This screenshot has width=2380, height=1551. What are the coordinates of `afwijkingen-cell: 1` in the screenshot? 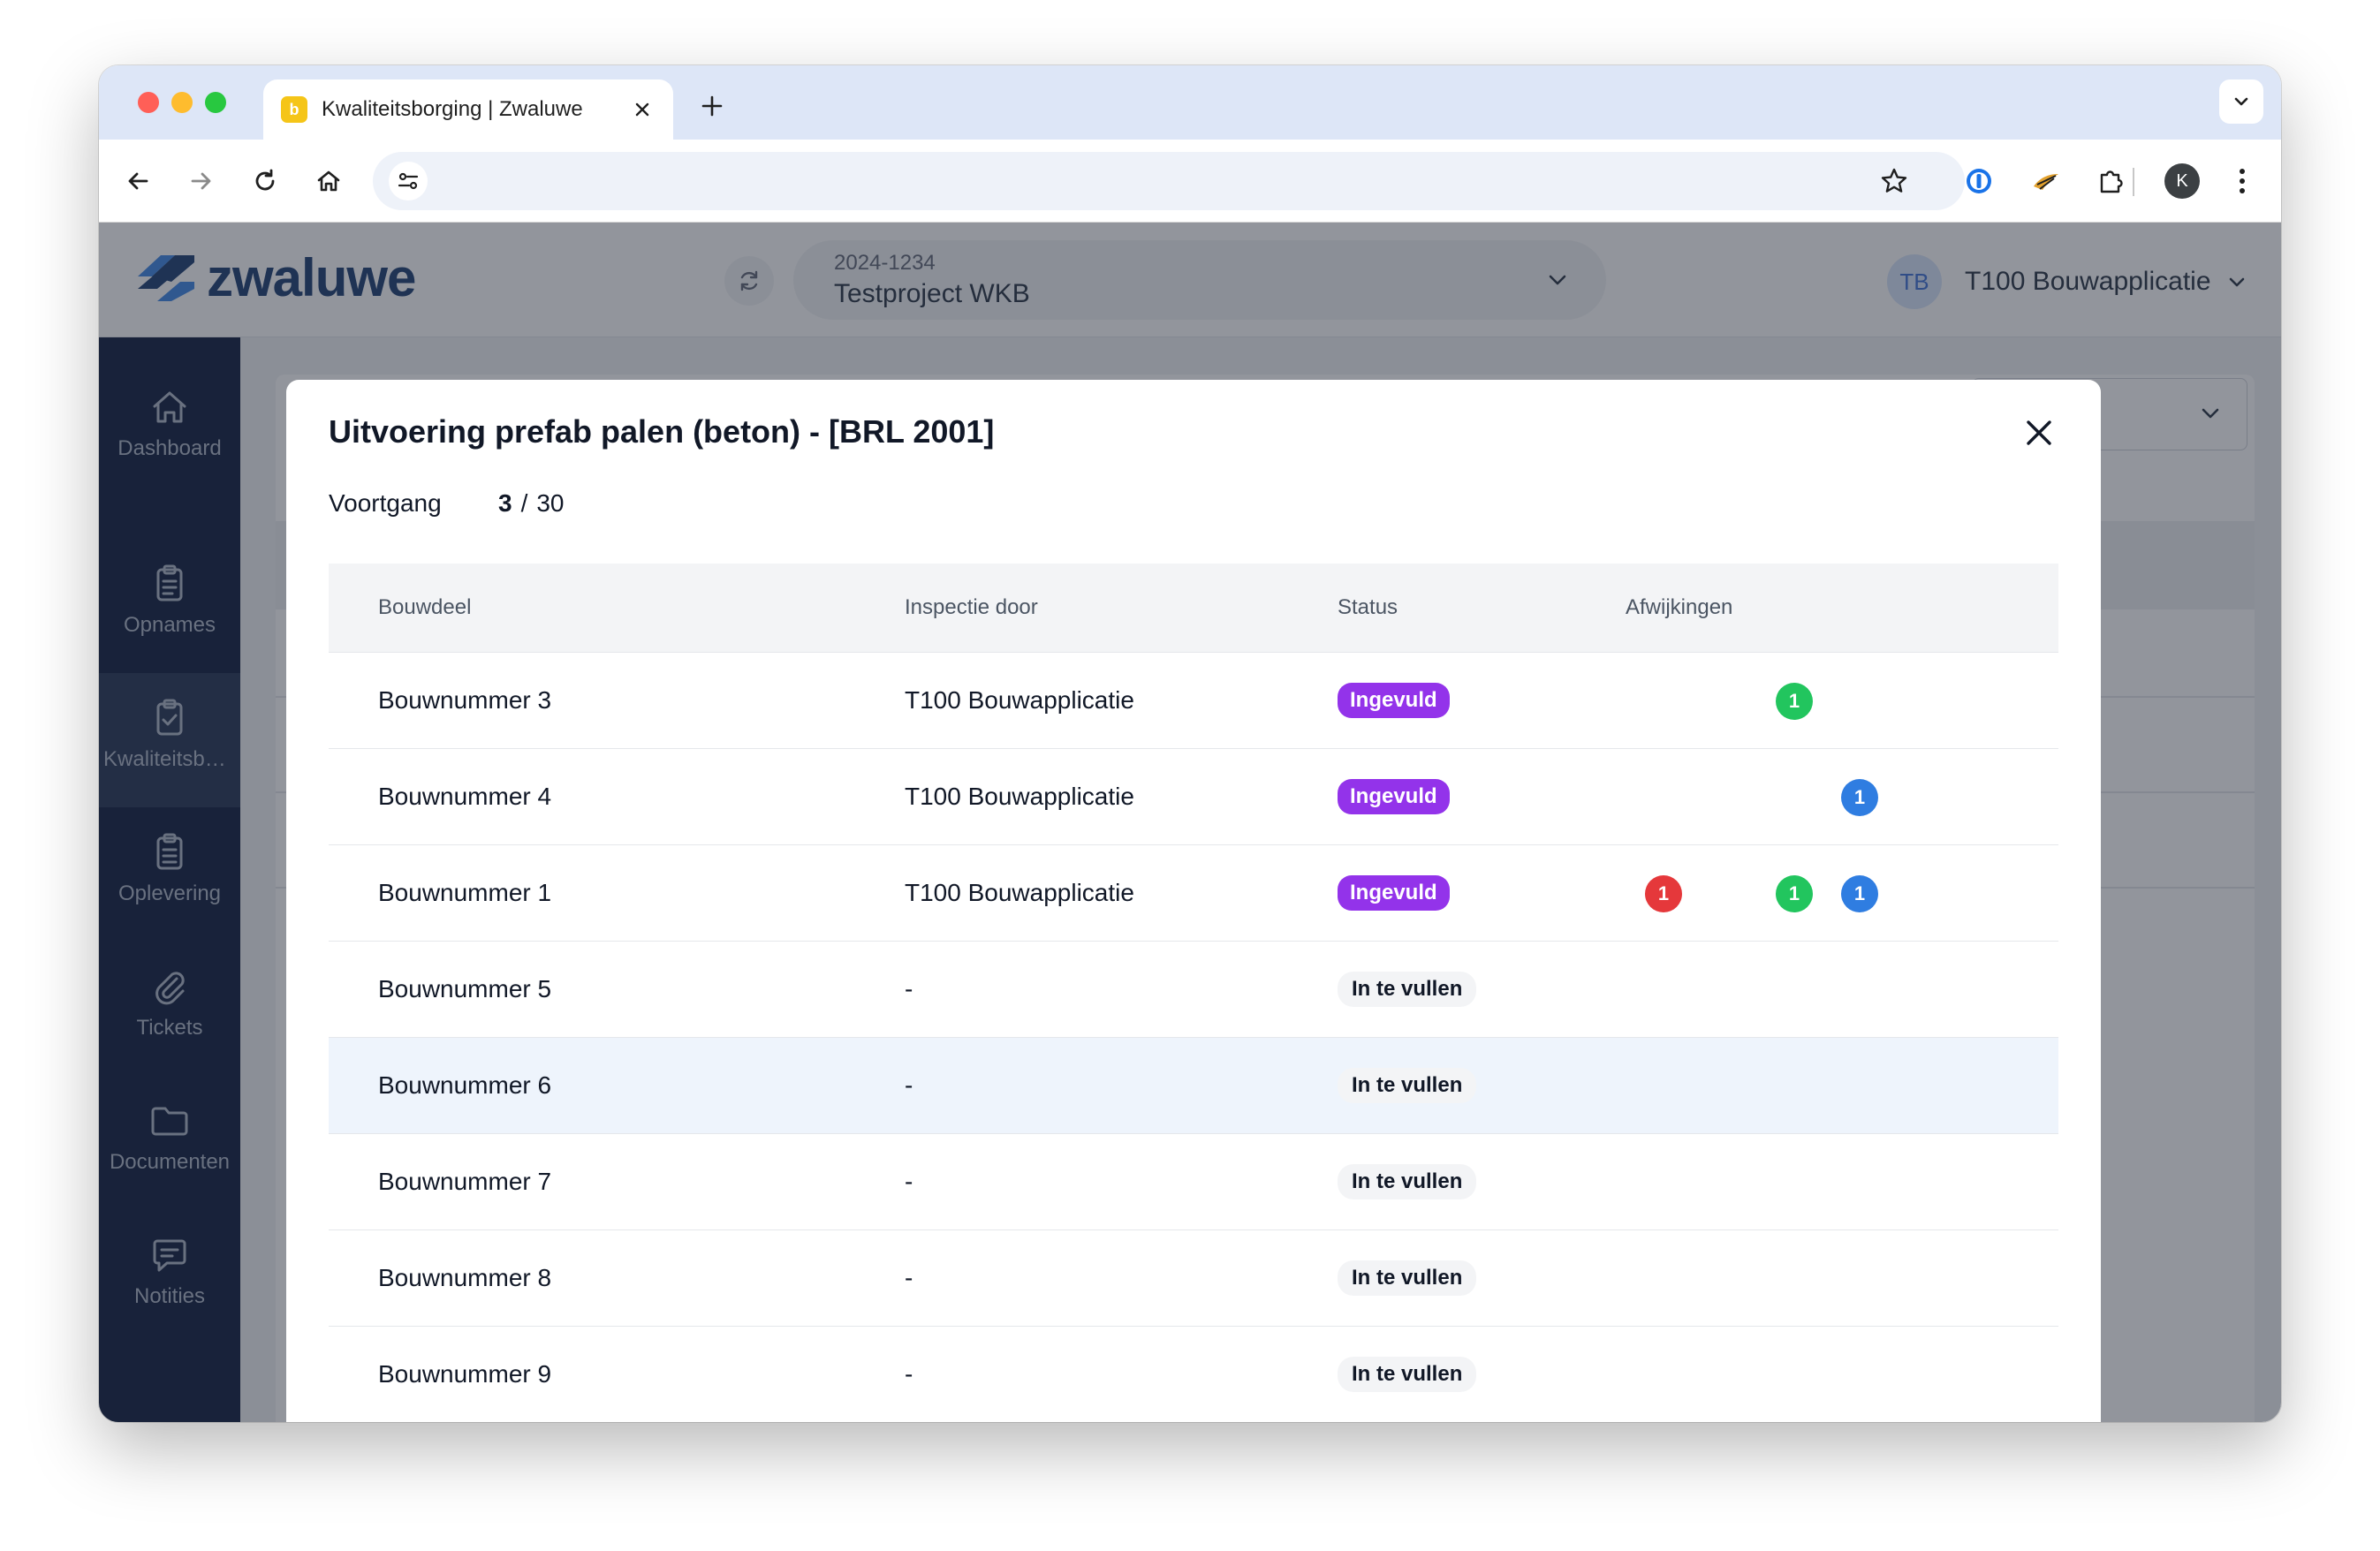 It's located at (1842, 701).